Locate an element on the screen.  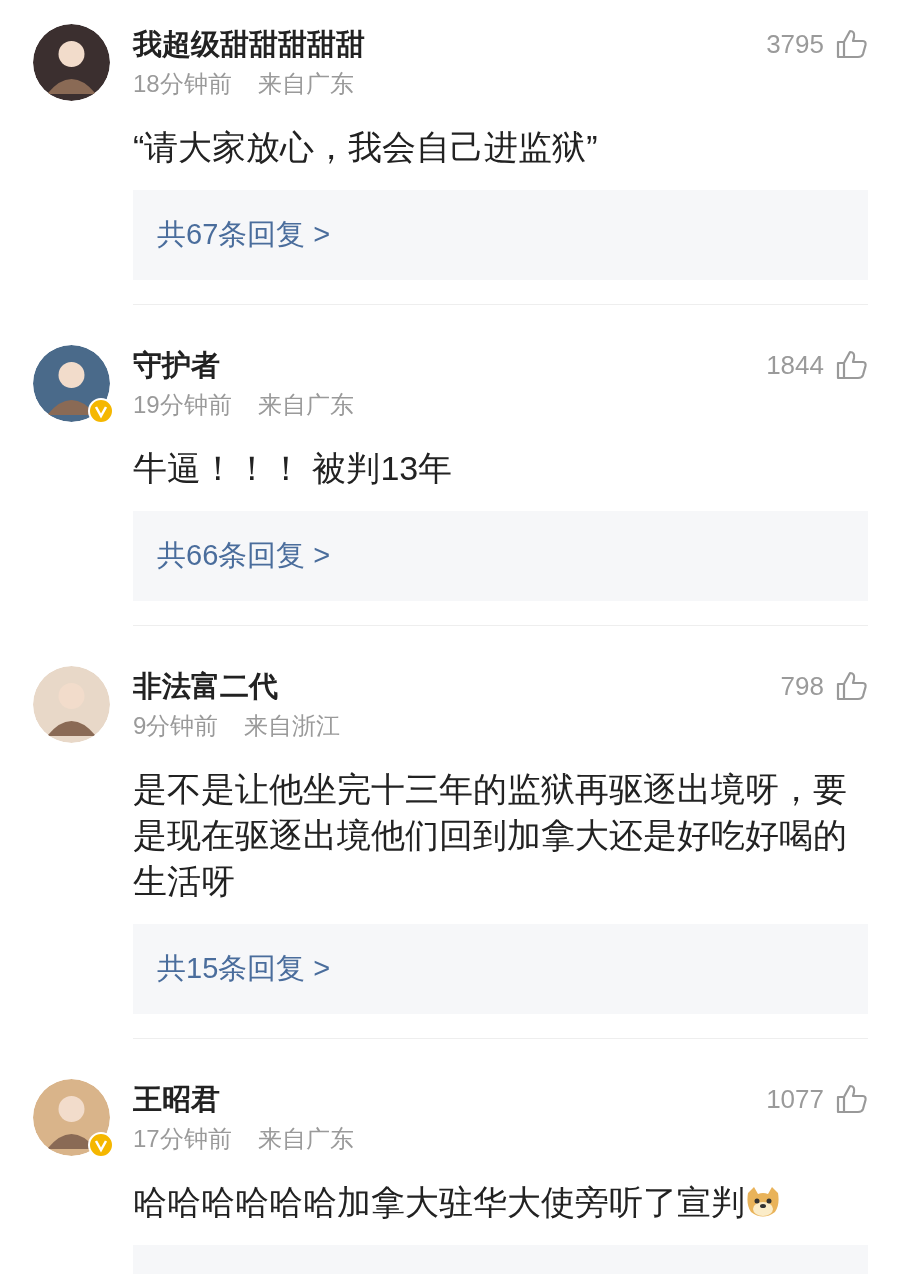
comment-location: 来自浙江 is located at coordinates (292, 726).